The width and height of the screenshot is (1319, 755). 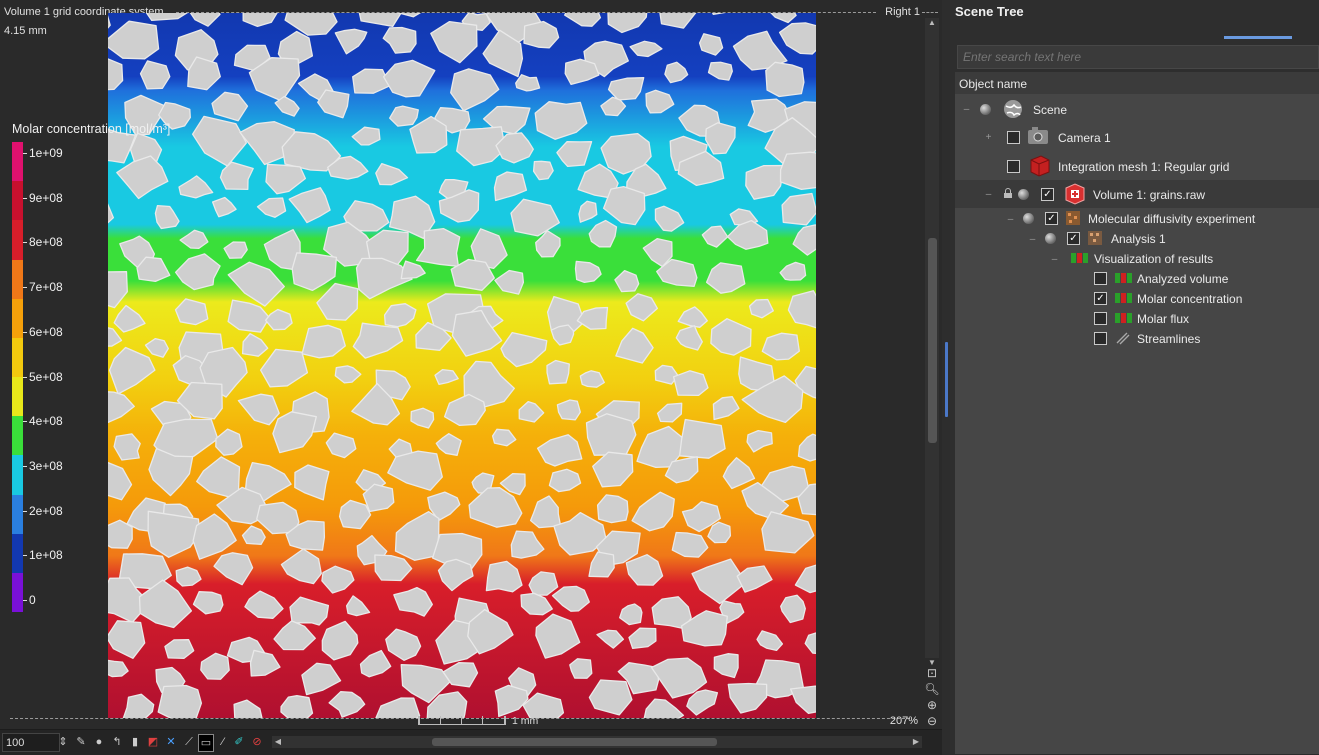 I want to click on tree-item-integration-mesh: Integration mesh 1: Regular grid, so click(x=1137, y=167).